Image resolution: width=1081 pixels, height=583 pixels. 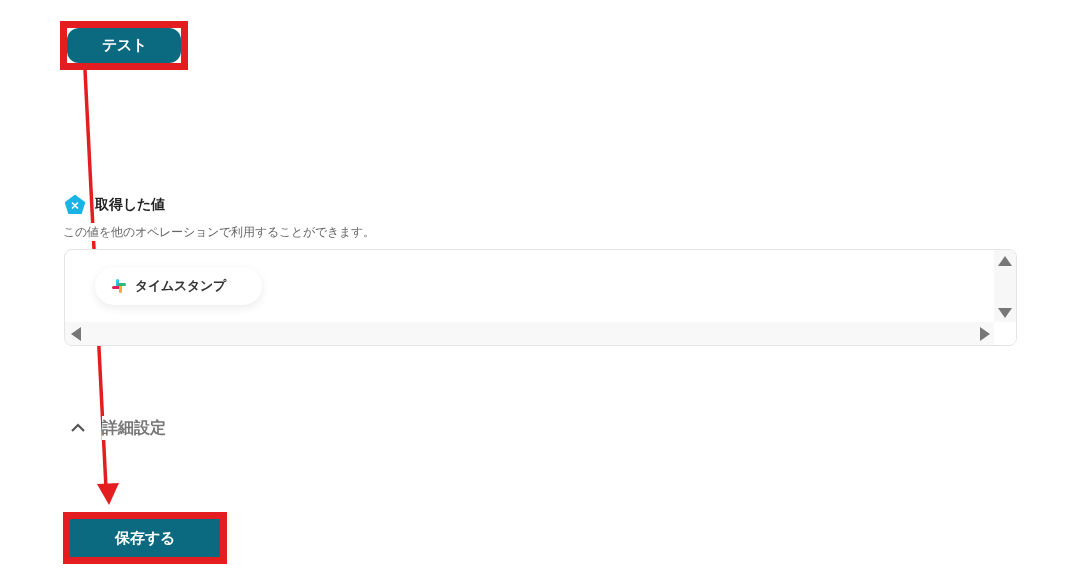 I want to click on section-toggle: 詳細設定, so click(x=134, y=428).